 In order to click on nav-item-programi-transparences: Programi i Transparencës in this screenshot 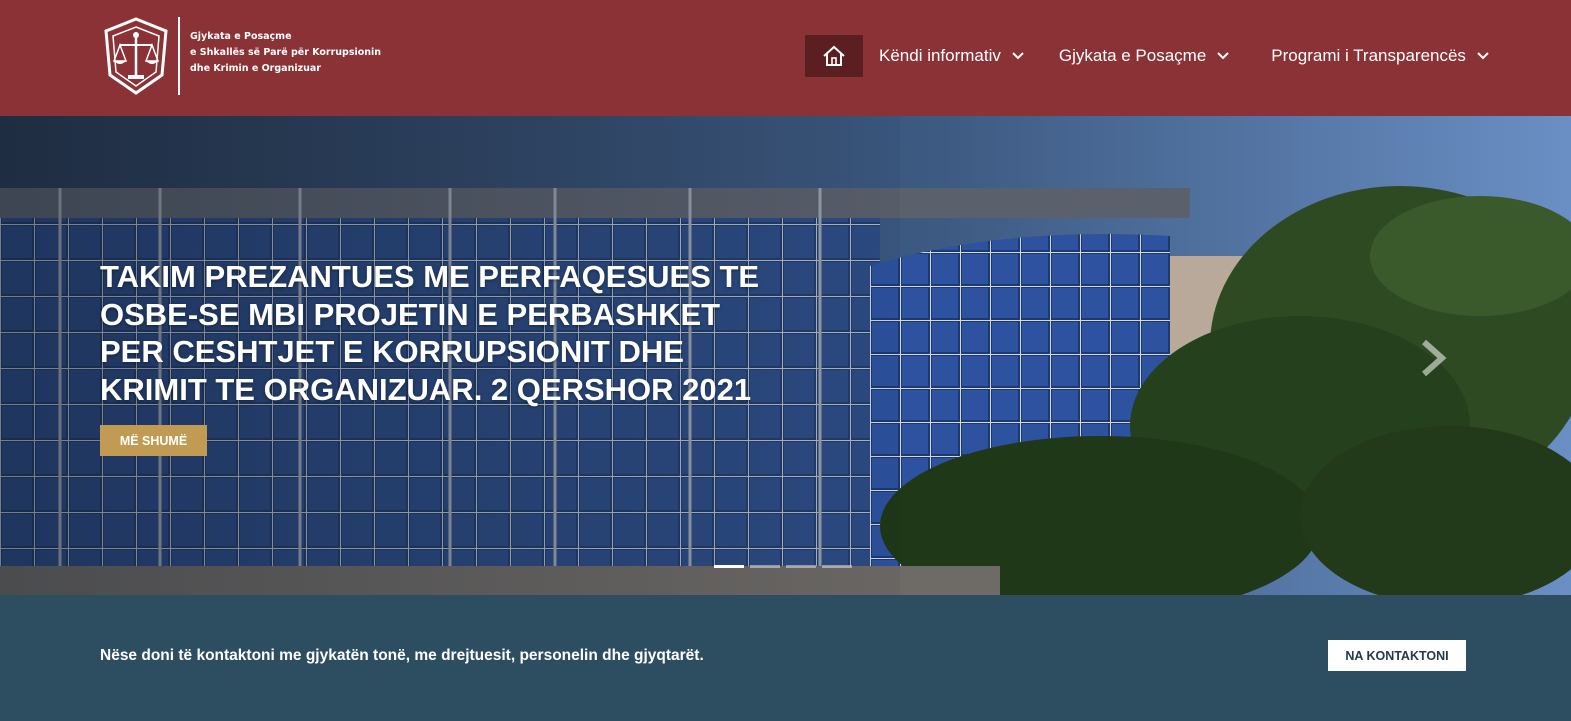, I will do `click(1380, 56)`.